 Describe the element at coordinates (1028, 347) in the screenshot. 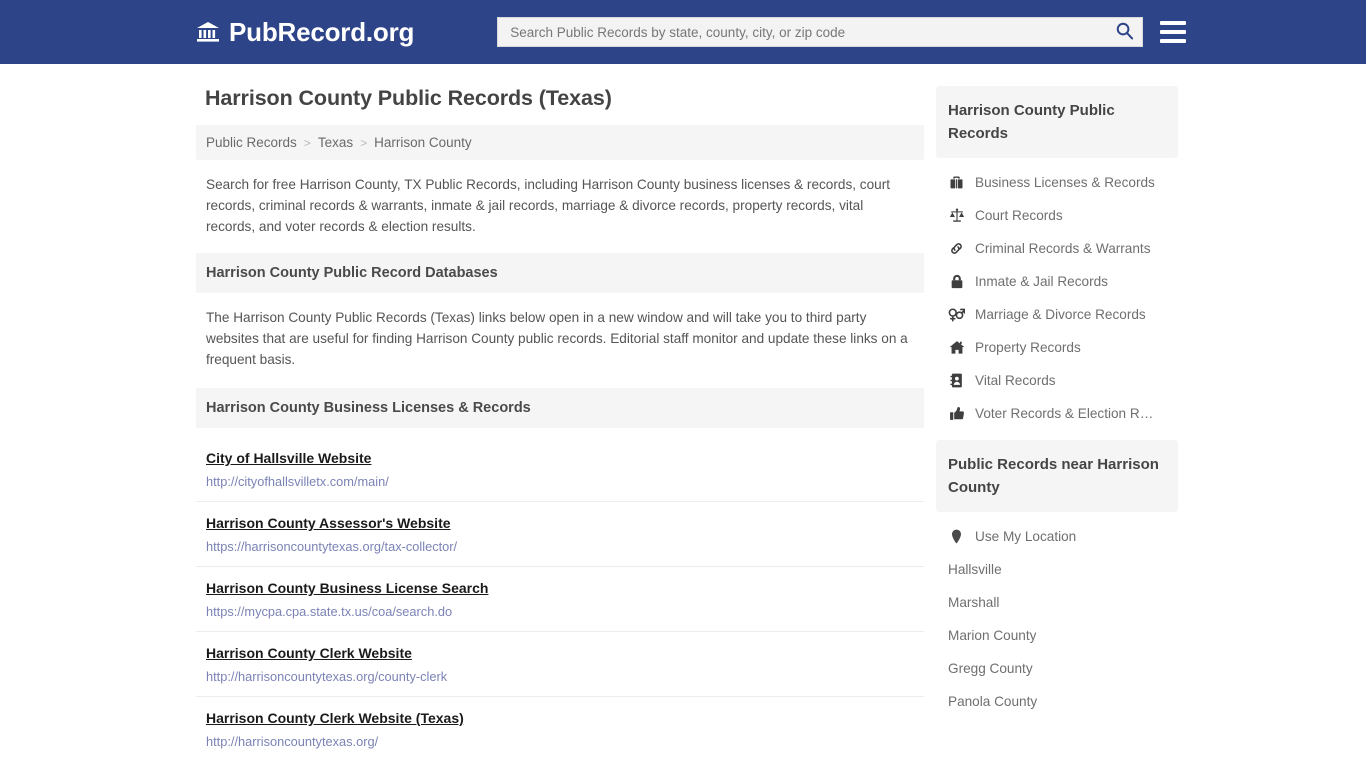

I see `sidebar-item-label: Property Records` at that location.